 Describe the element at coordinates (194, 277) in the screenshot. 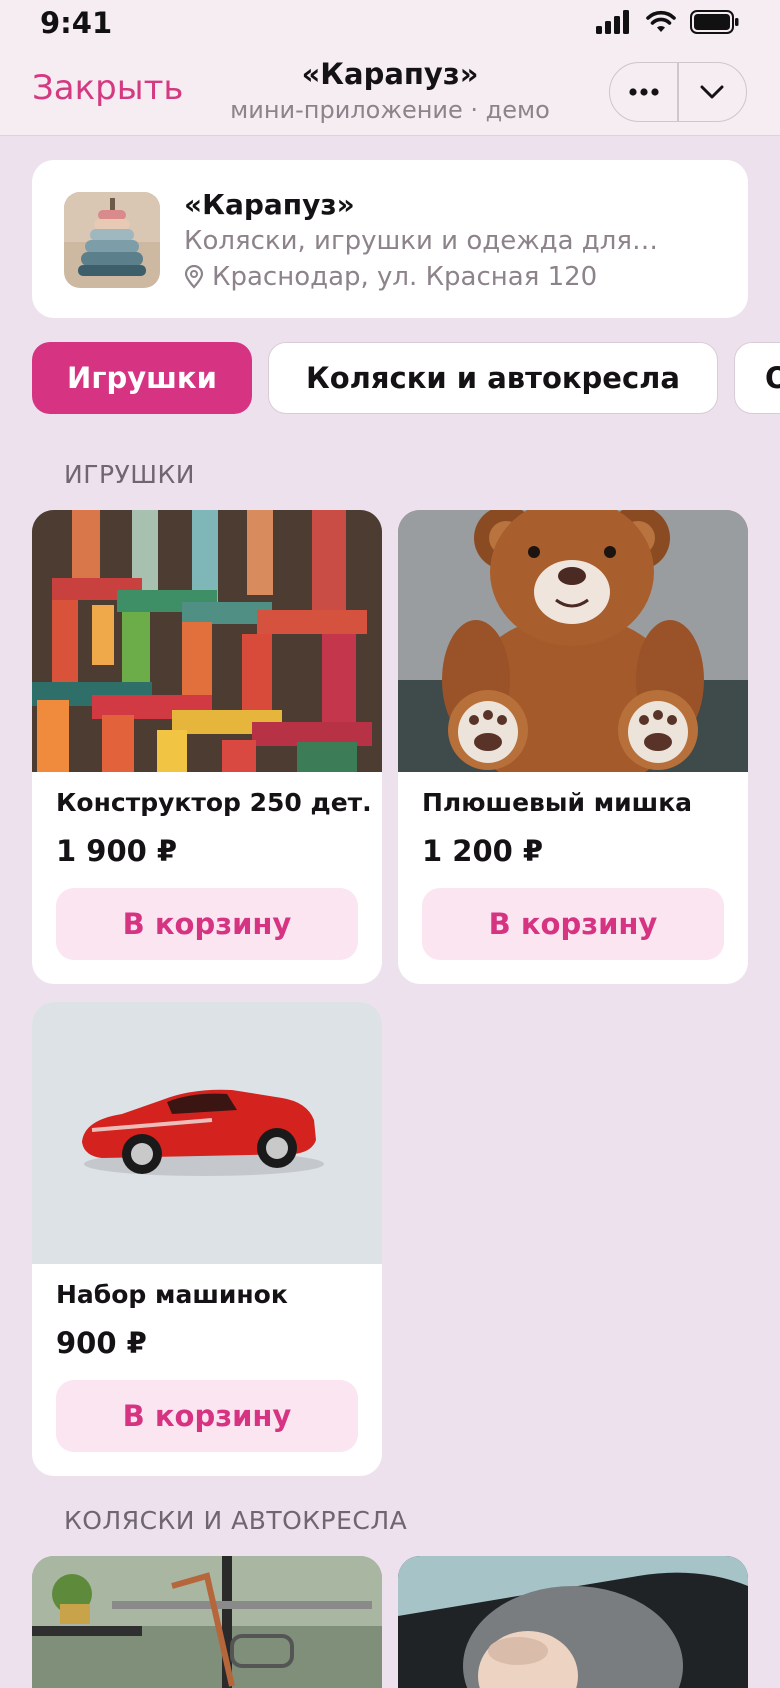

I see `location-pin-icon` at that location.